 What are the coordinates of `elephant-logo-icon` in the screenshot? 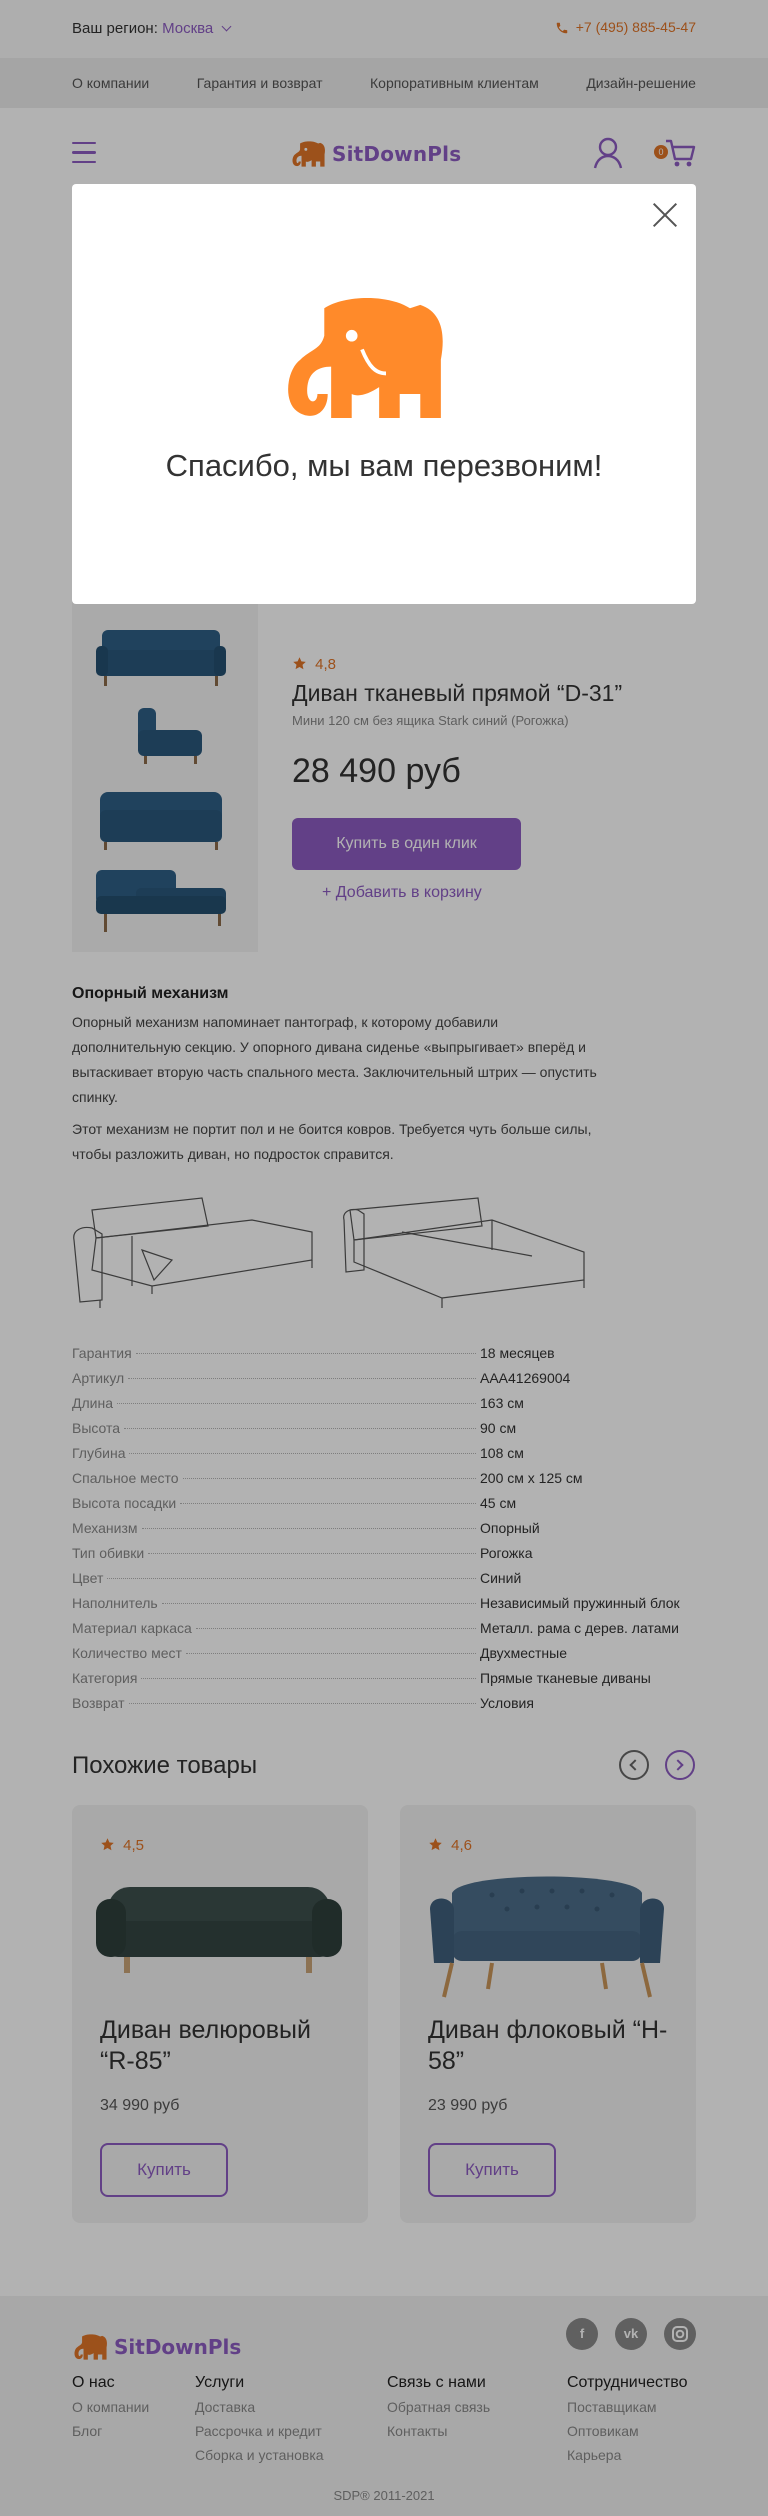 It's located at (365, 358).